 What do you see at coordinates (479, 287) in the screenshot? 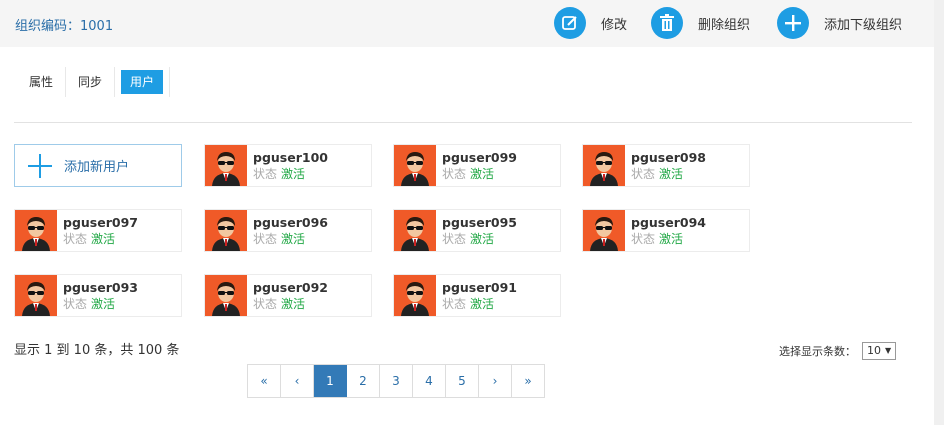
I see `user-name: pguser091` at bounding box center [479, 287].